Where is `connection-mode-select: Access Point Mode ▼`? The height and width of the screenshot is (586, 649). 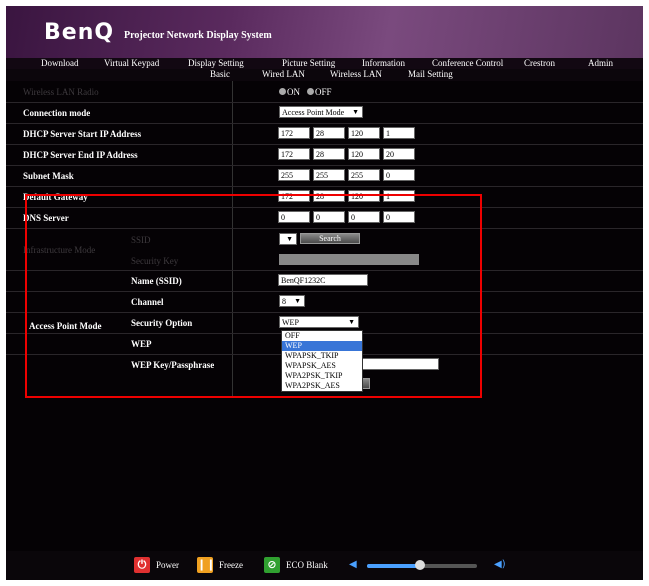
connection-mode-select: Access Point Mode ▼ is located at coordinates (321, 112).